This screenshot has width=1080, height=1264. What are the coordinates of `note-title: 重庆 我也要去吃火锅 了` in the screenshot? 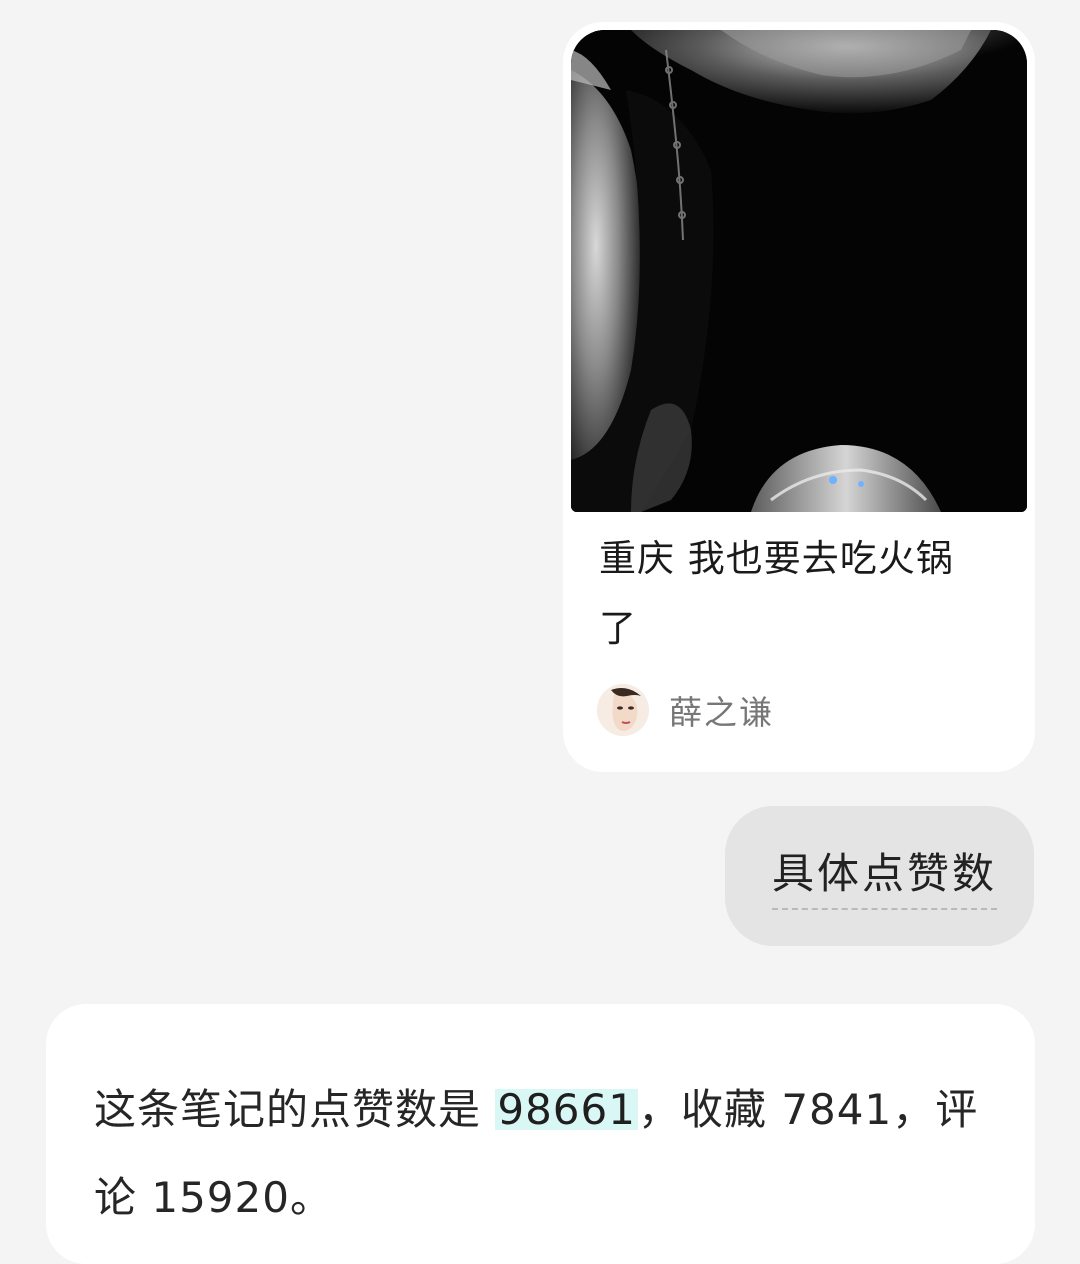 It's located at (799, 594).